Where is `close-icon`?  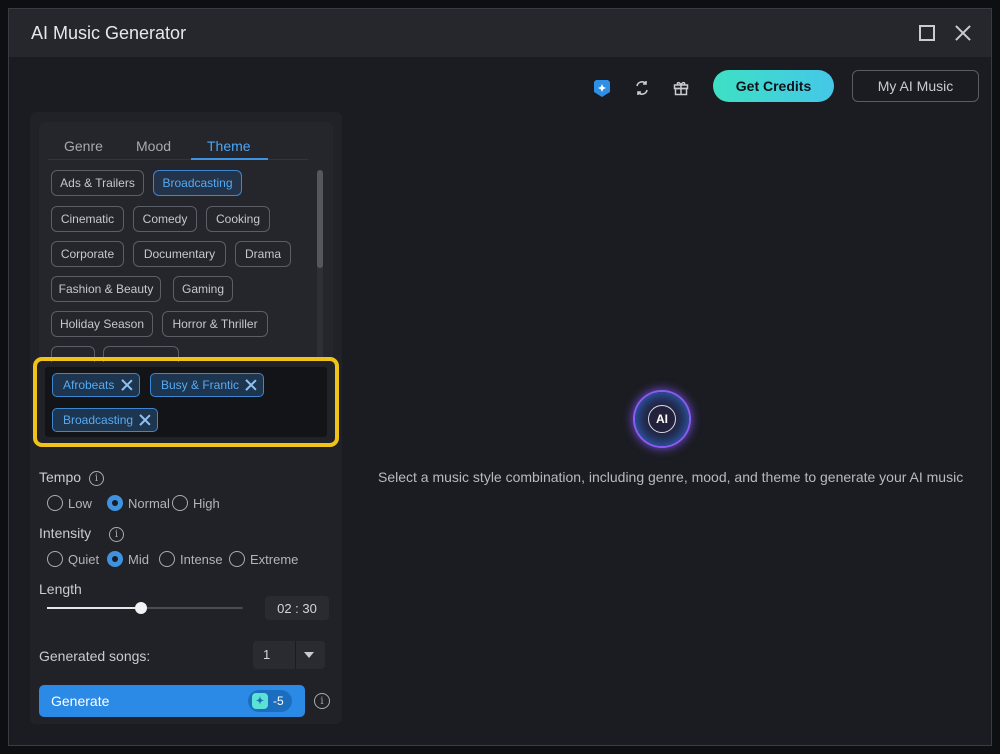
close-icon is located at coordinates (963, 33).